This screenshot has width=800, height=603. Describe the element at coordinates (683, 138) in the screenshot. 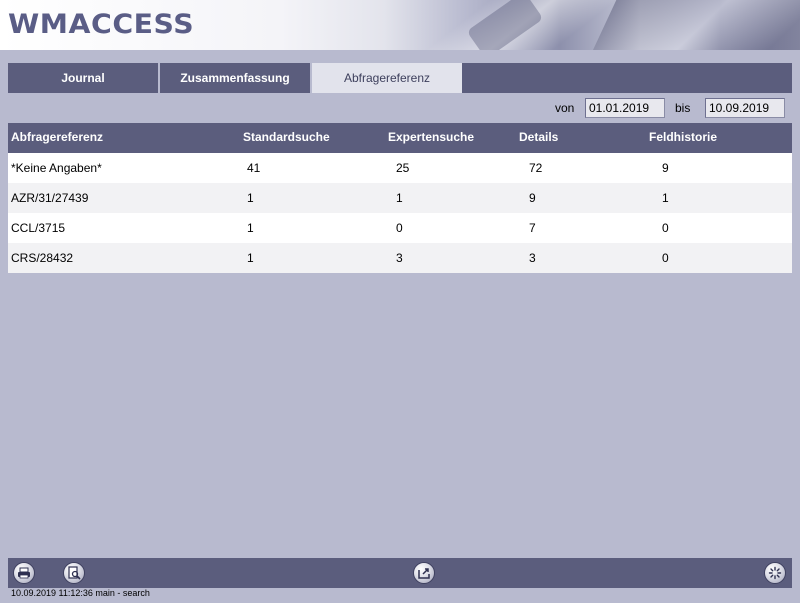

I see `column-header-feldhistorie: Feldhistorie` at that location.